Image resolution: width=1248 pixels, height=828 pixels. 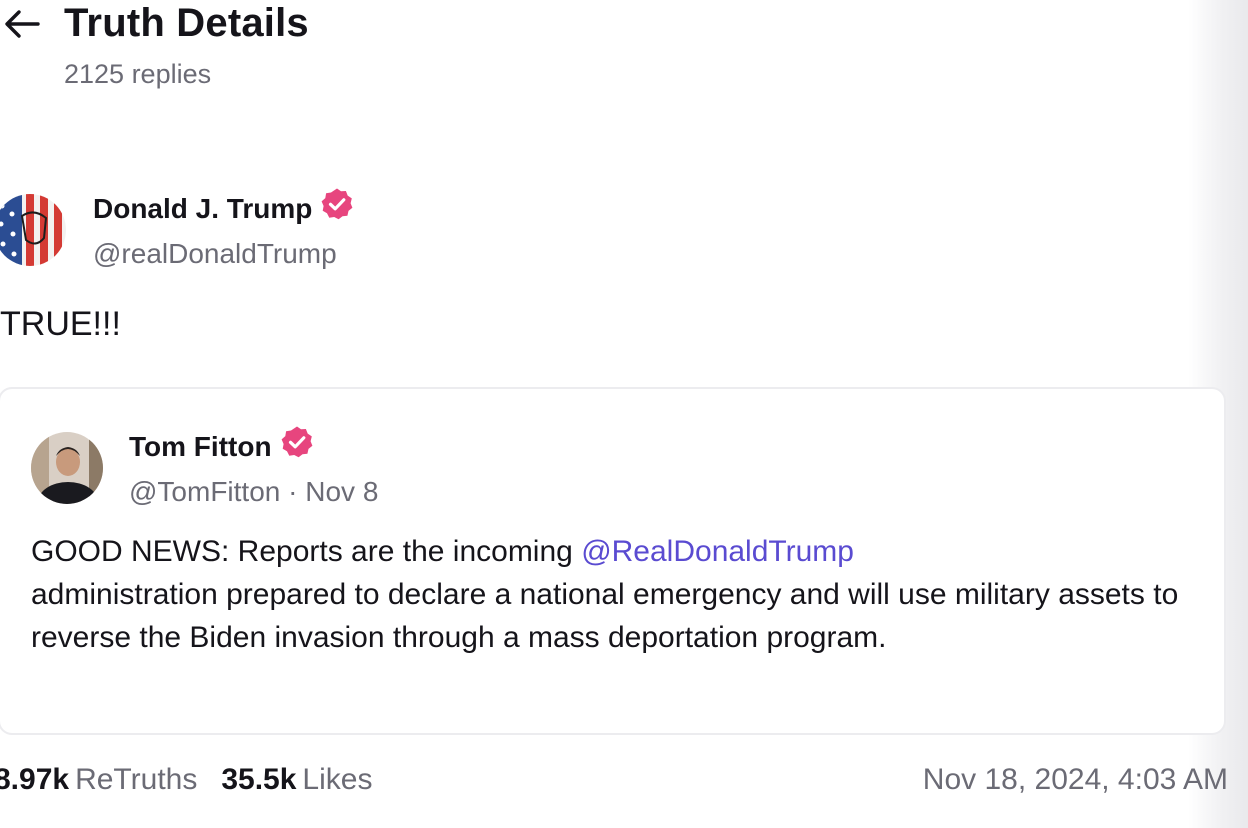 What do you see at coordinates (60, 324) in the screenshot?
I see `post-text: TRUE!!!` at bounding box center [60, 324].